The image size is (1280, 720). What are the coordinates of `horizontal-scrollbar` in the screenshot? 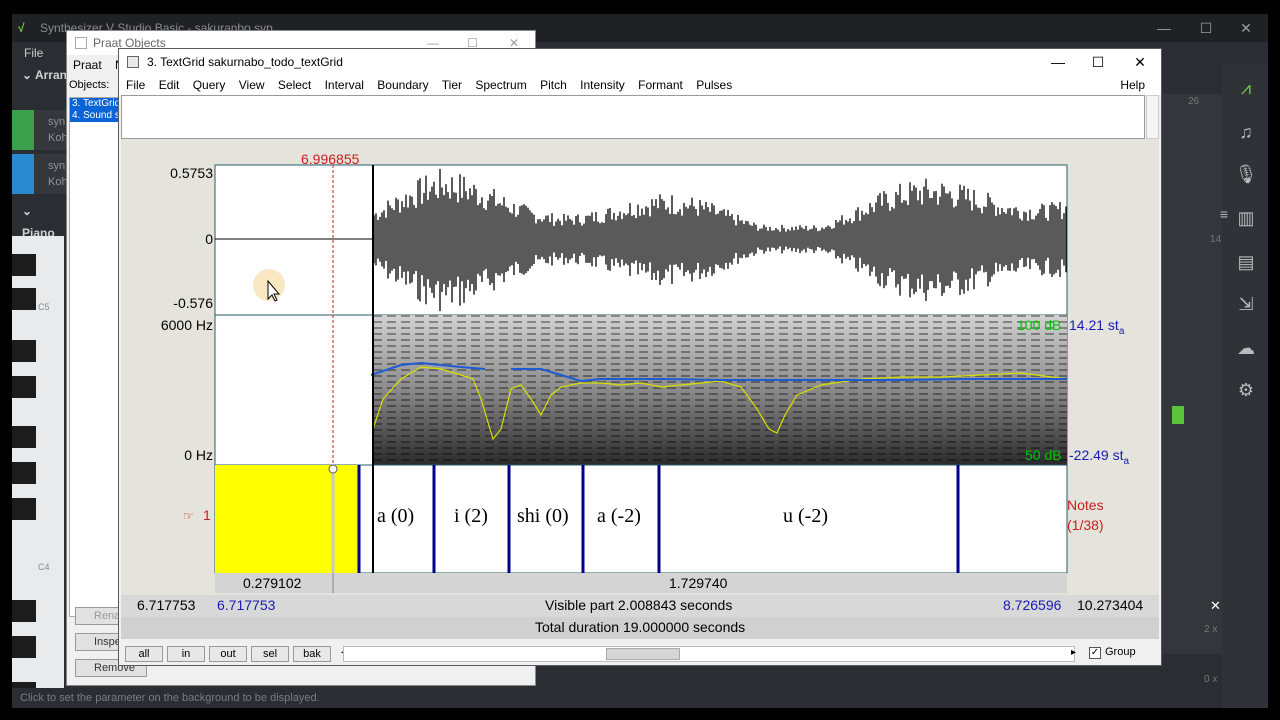 It's located at (709, 654).